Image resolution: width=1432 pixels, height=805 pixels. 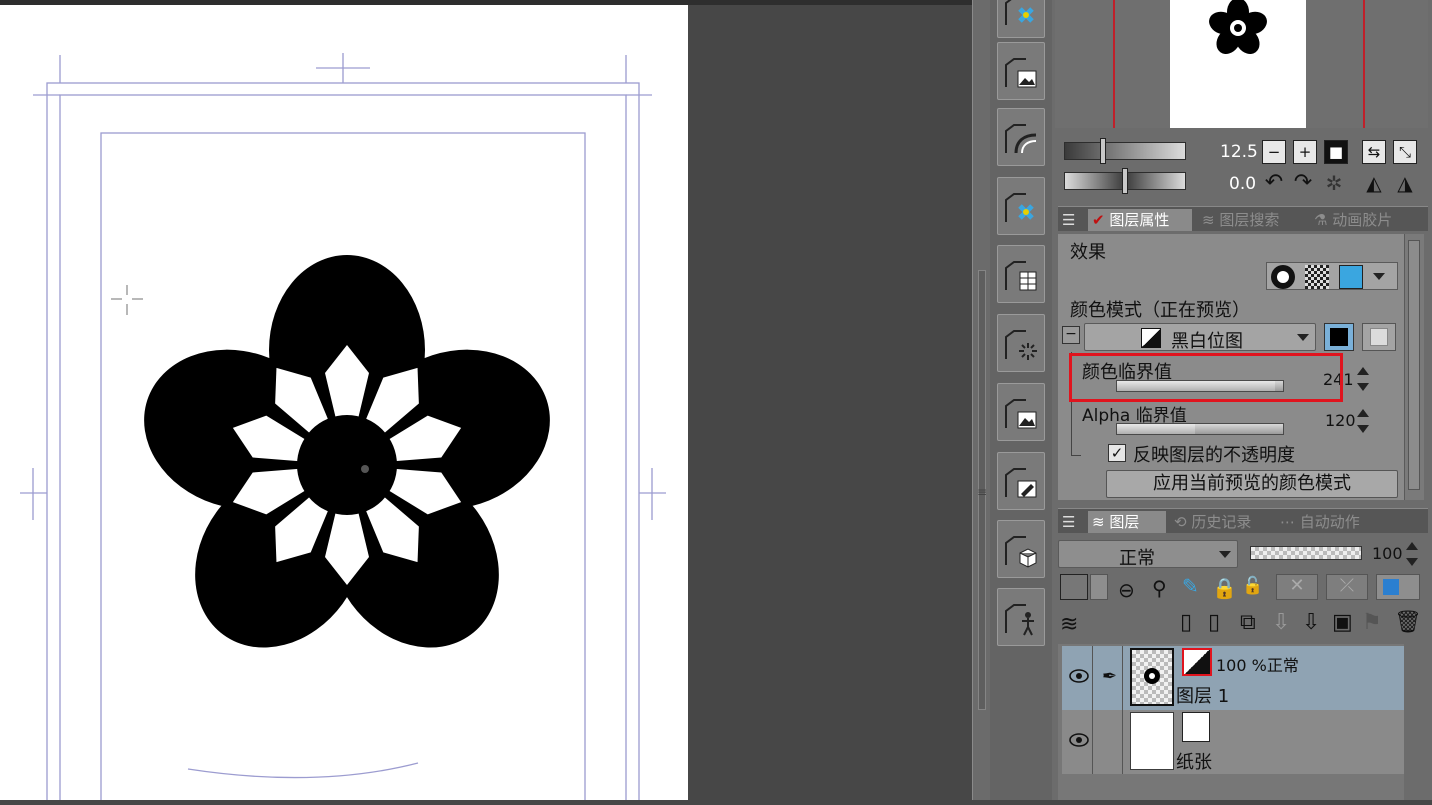 What do you see at coordinates (1305, 152) in the screenshot?
I see `zoom-in-icon: +` at bounding box center [1305, 152].